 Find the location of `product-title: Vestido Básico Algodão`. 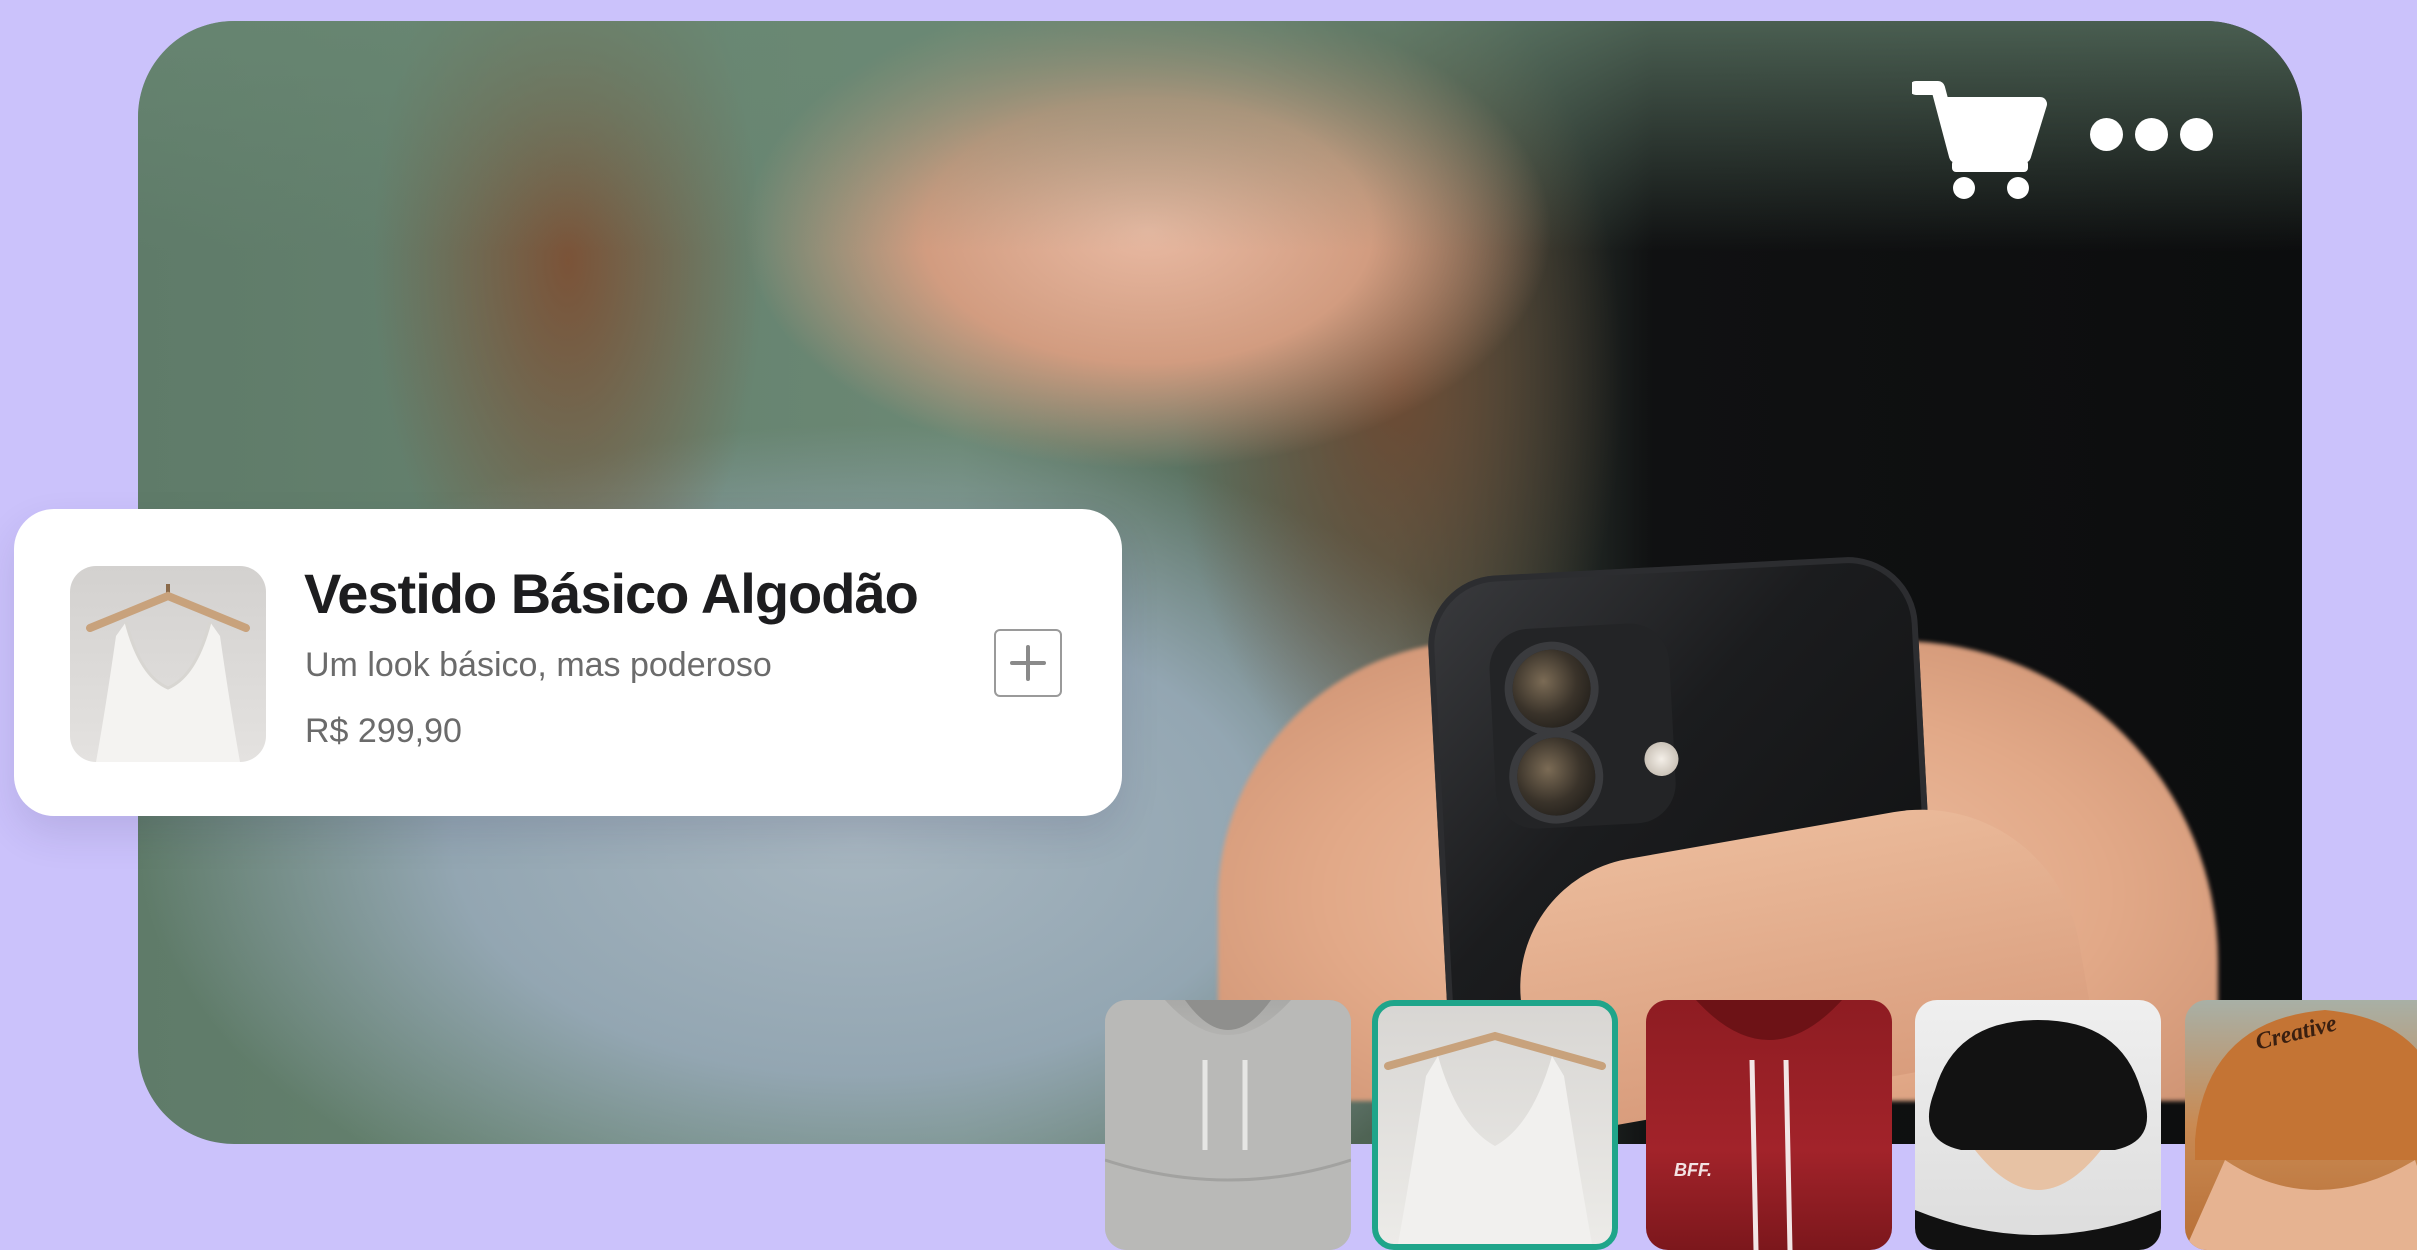

product-title: Vestido Básico Algodão is located at coordinates (611, 593).